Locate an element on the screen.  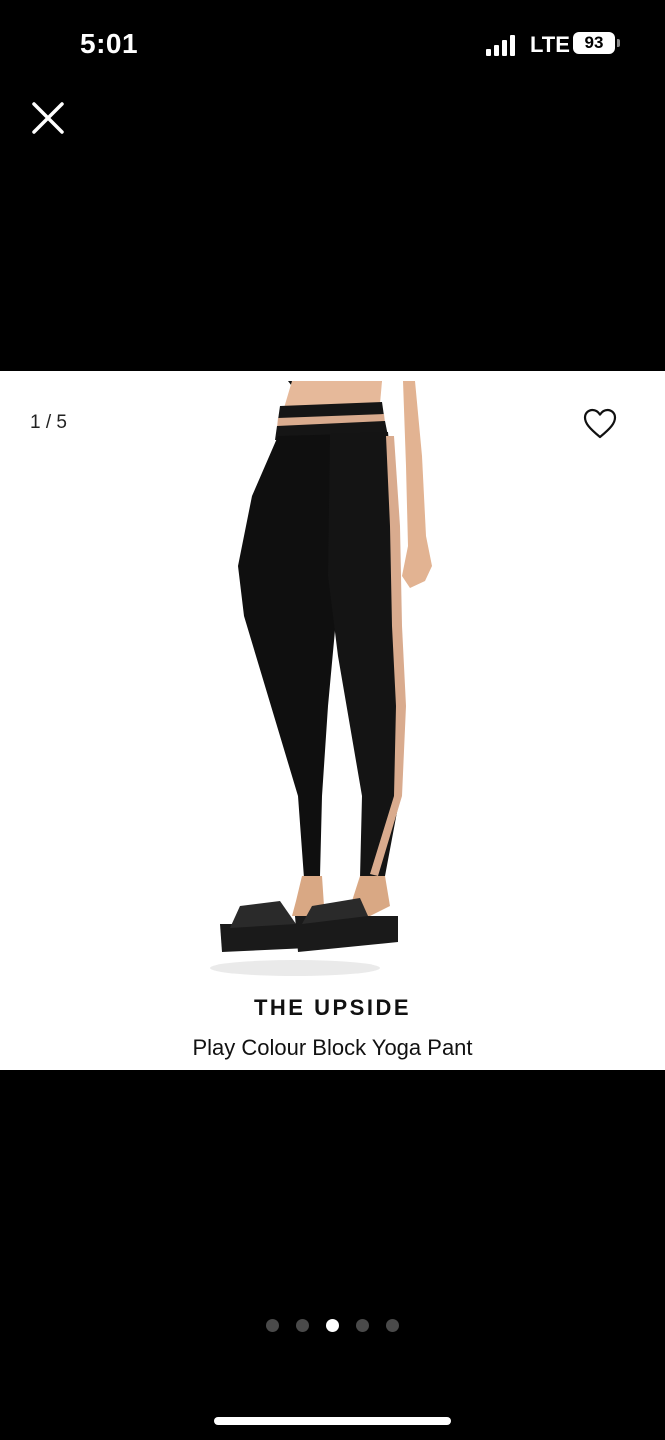
product-brand: THE UPSIDE is located at coordinates (332, 1008).